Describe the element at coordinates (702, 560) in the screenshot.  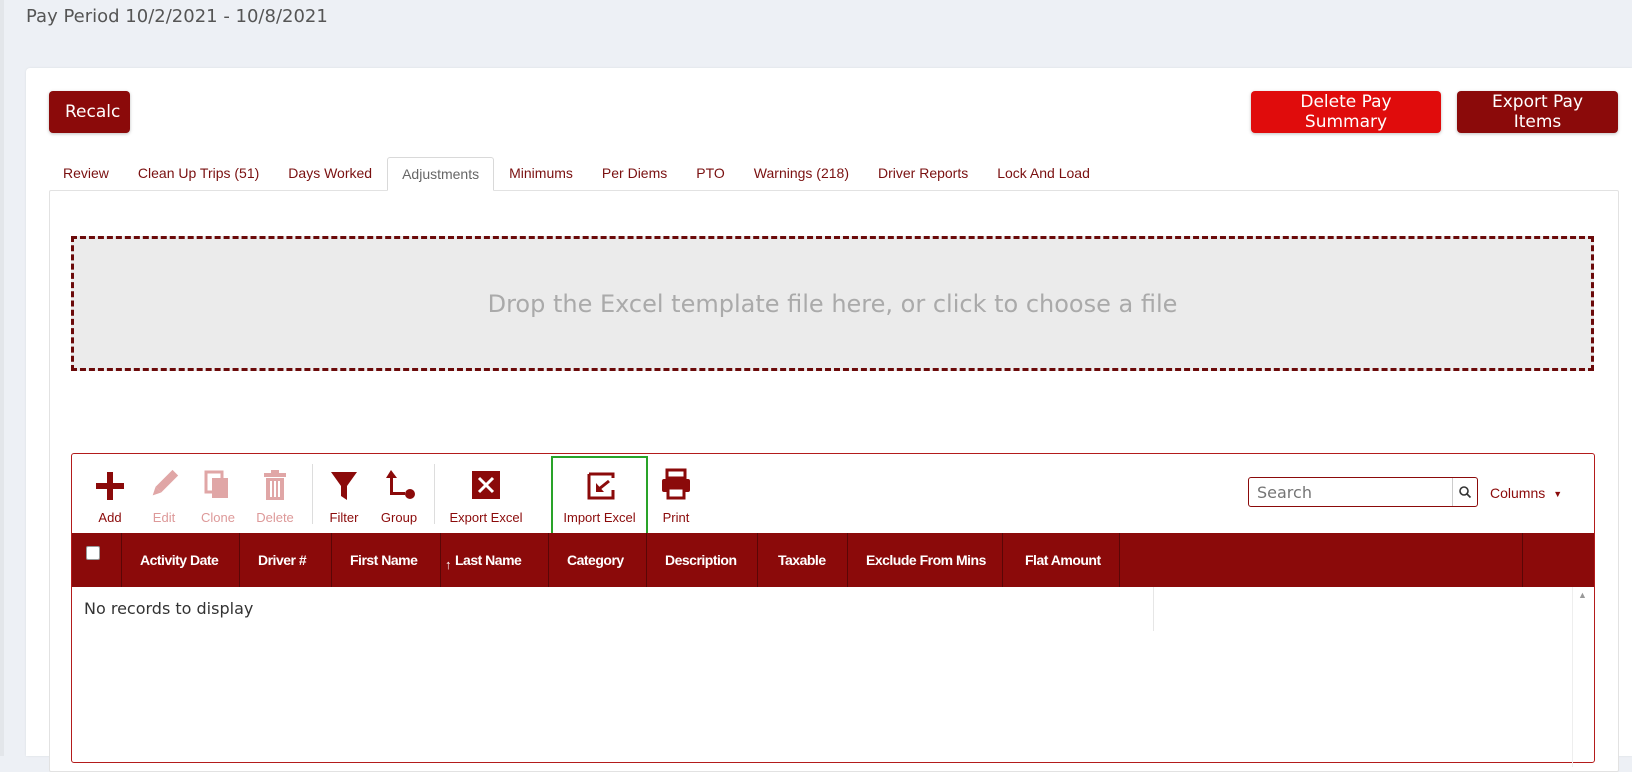
I see `column-description: Description` at that location.